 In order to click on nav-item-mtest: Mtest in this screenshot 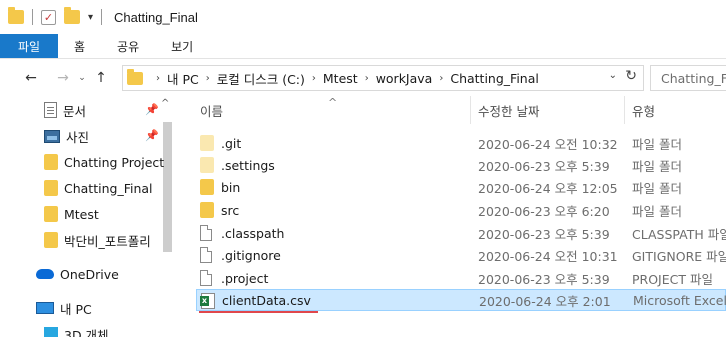, I will do `click(80, 214)`.